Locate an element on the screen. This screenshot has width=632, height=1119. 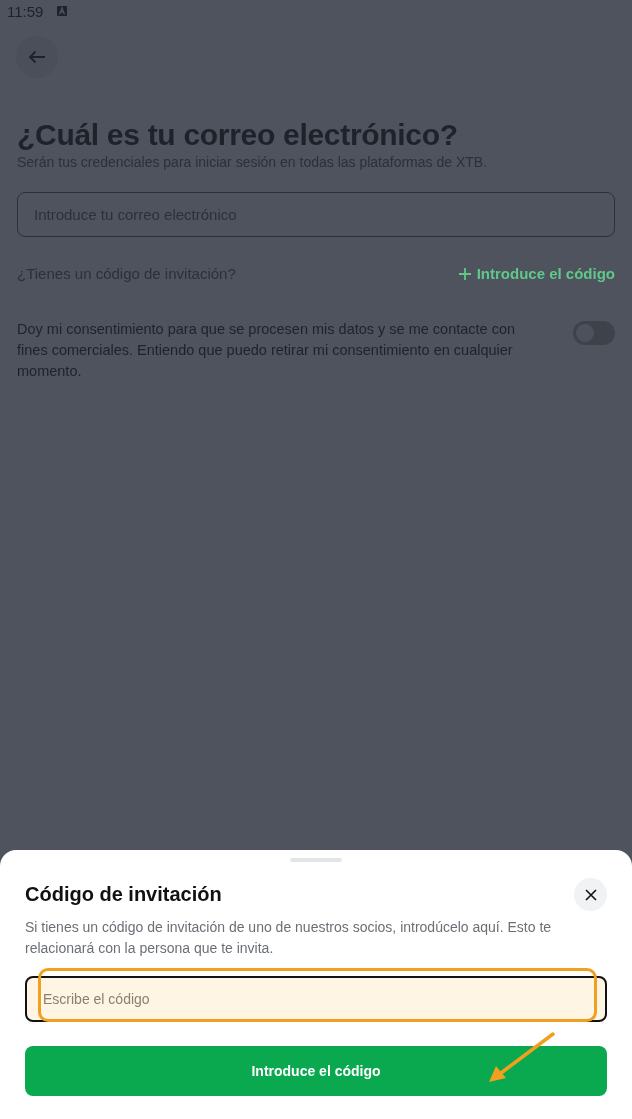
notification-icon is located at coordinates (62, 11).